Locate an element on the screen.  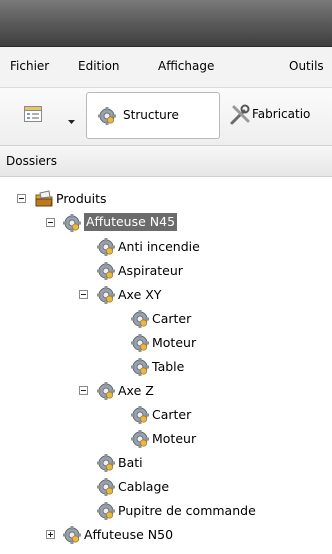
tree-node-label: Bati is located at coordinates (130, 462).